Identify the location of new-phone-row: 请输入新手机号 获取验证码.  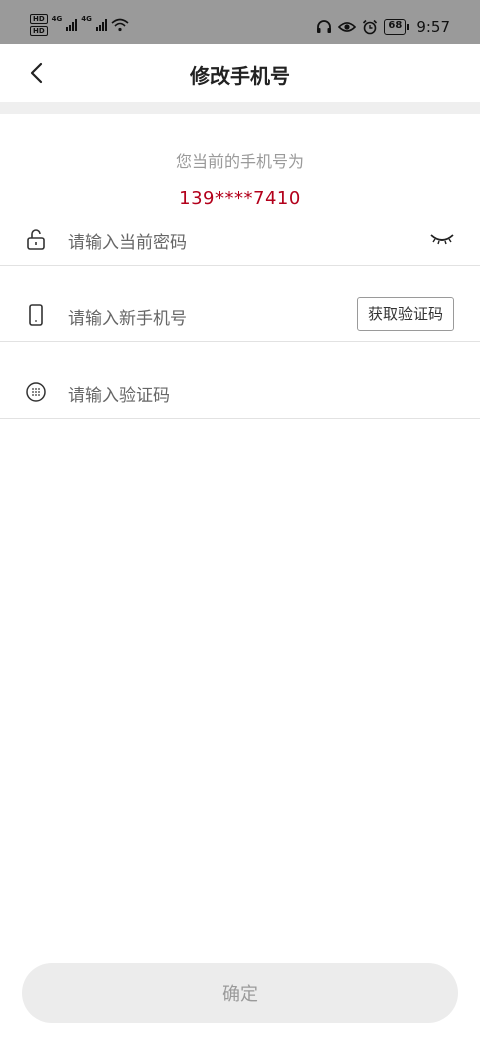
(240, 315).